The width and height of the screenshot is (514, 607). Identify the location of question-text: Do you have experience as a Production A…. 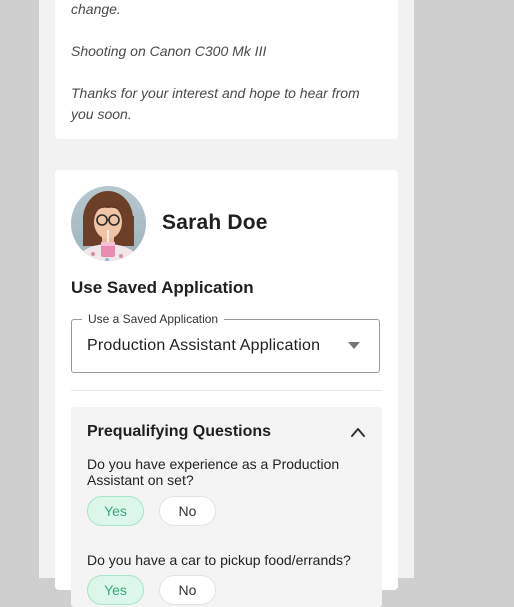
(213, 472).